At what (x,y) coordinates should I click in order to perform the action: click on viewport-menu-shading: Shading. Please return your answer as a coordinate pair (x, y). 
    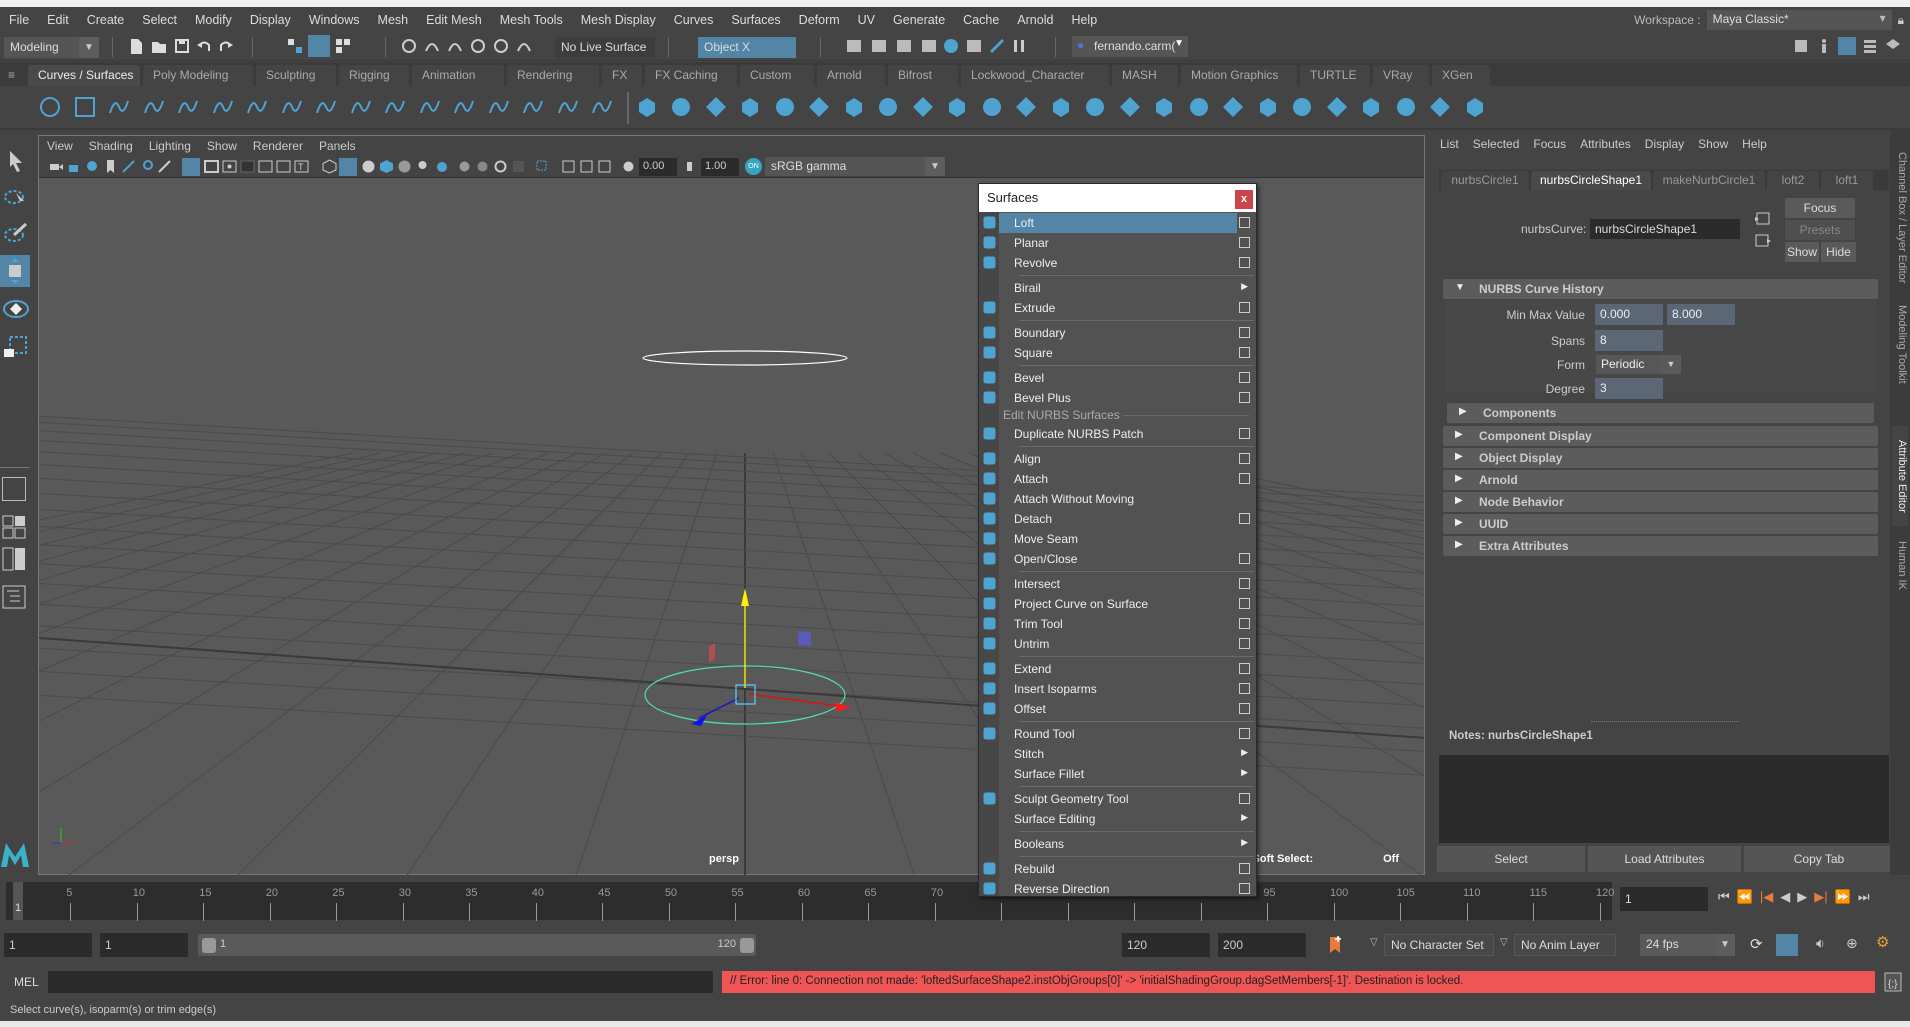
    Looking at the image, I should click on (111, 146).